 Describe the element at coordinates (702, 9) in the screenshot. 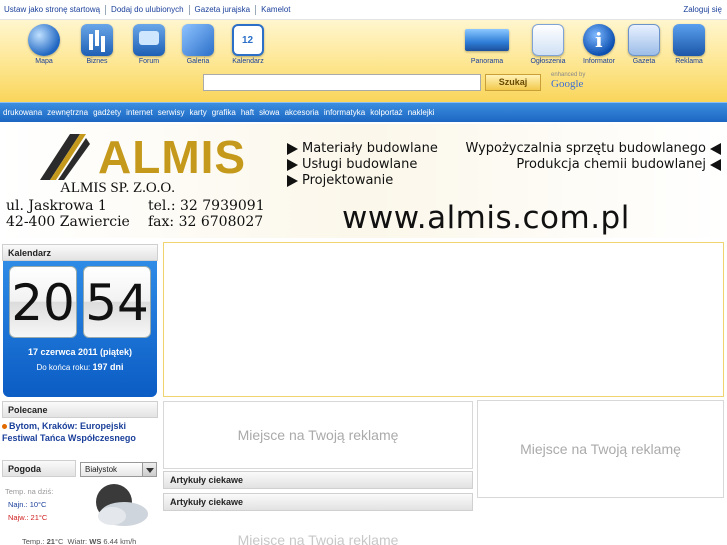

I see `login-link: Zaloguj się` at that location.